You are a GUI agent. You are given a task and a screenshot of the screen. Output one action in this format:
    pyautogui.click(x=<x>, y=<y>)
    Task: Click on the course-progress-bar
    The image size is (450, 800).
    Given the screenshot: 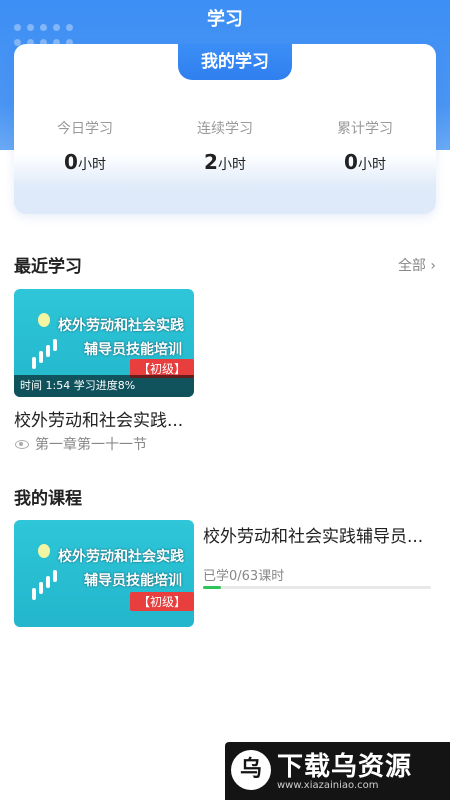 What is the action you would take?
    pyautogui.click(x=317, y=587)
    